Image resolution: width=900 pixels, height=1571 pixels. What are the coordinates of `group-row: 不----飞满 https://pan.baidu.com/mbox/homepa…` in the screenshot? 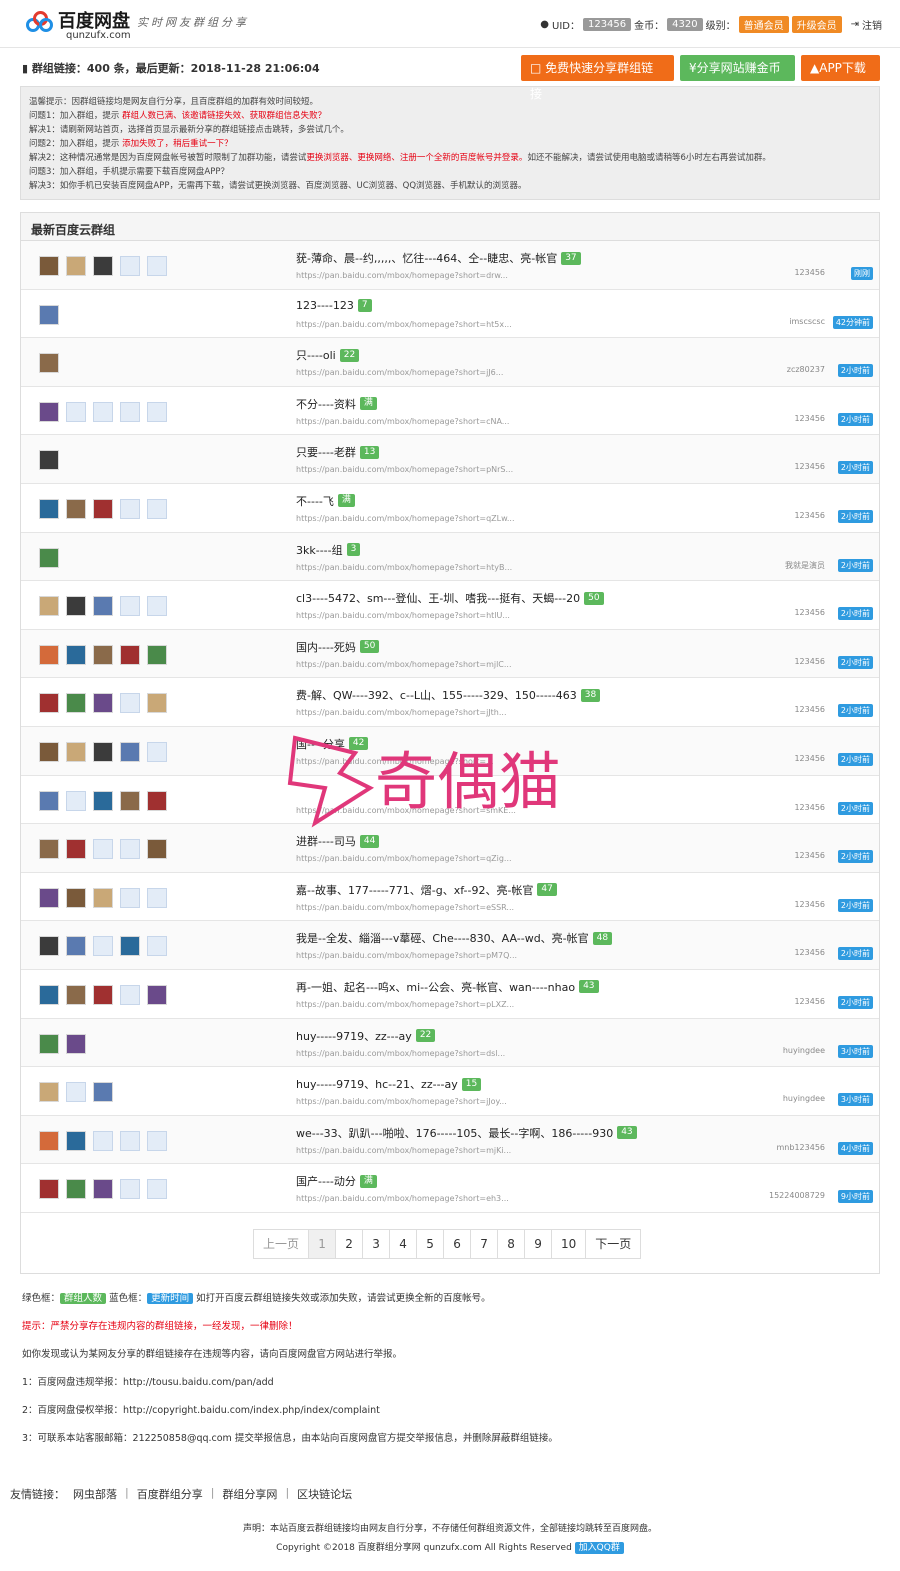 It's located at (450, 508).